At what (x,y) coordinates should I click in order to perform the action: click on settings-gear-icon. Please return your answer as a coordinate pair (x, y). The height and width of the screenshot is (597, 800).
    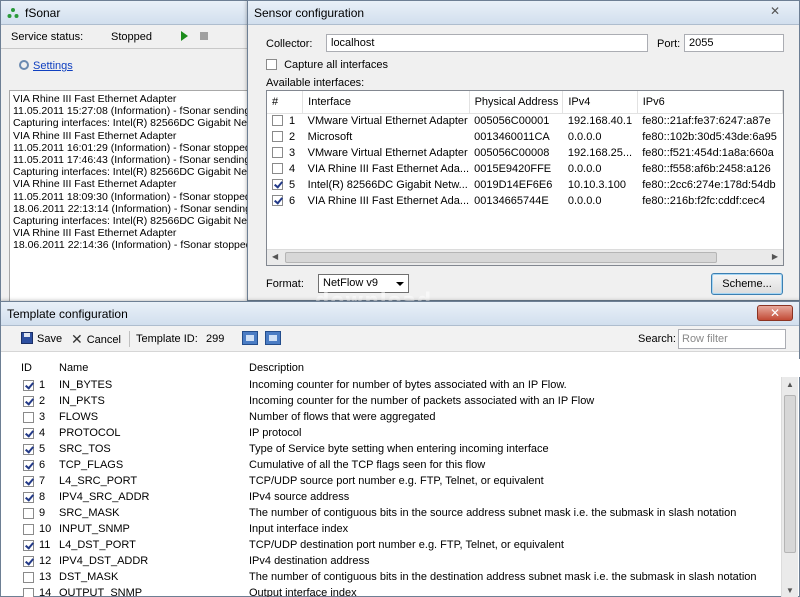
    Looking at the image, I should click on (24, 65).